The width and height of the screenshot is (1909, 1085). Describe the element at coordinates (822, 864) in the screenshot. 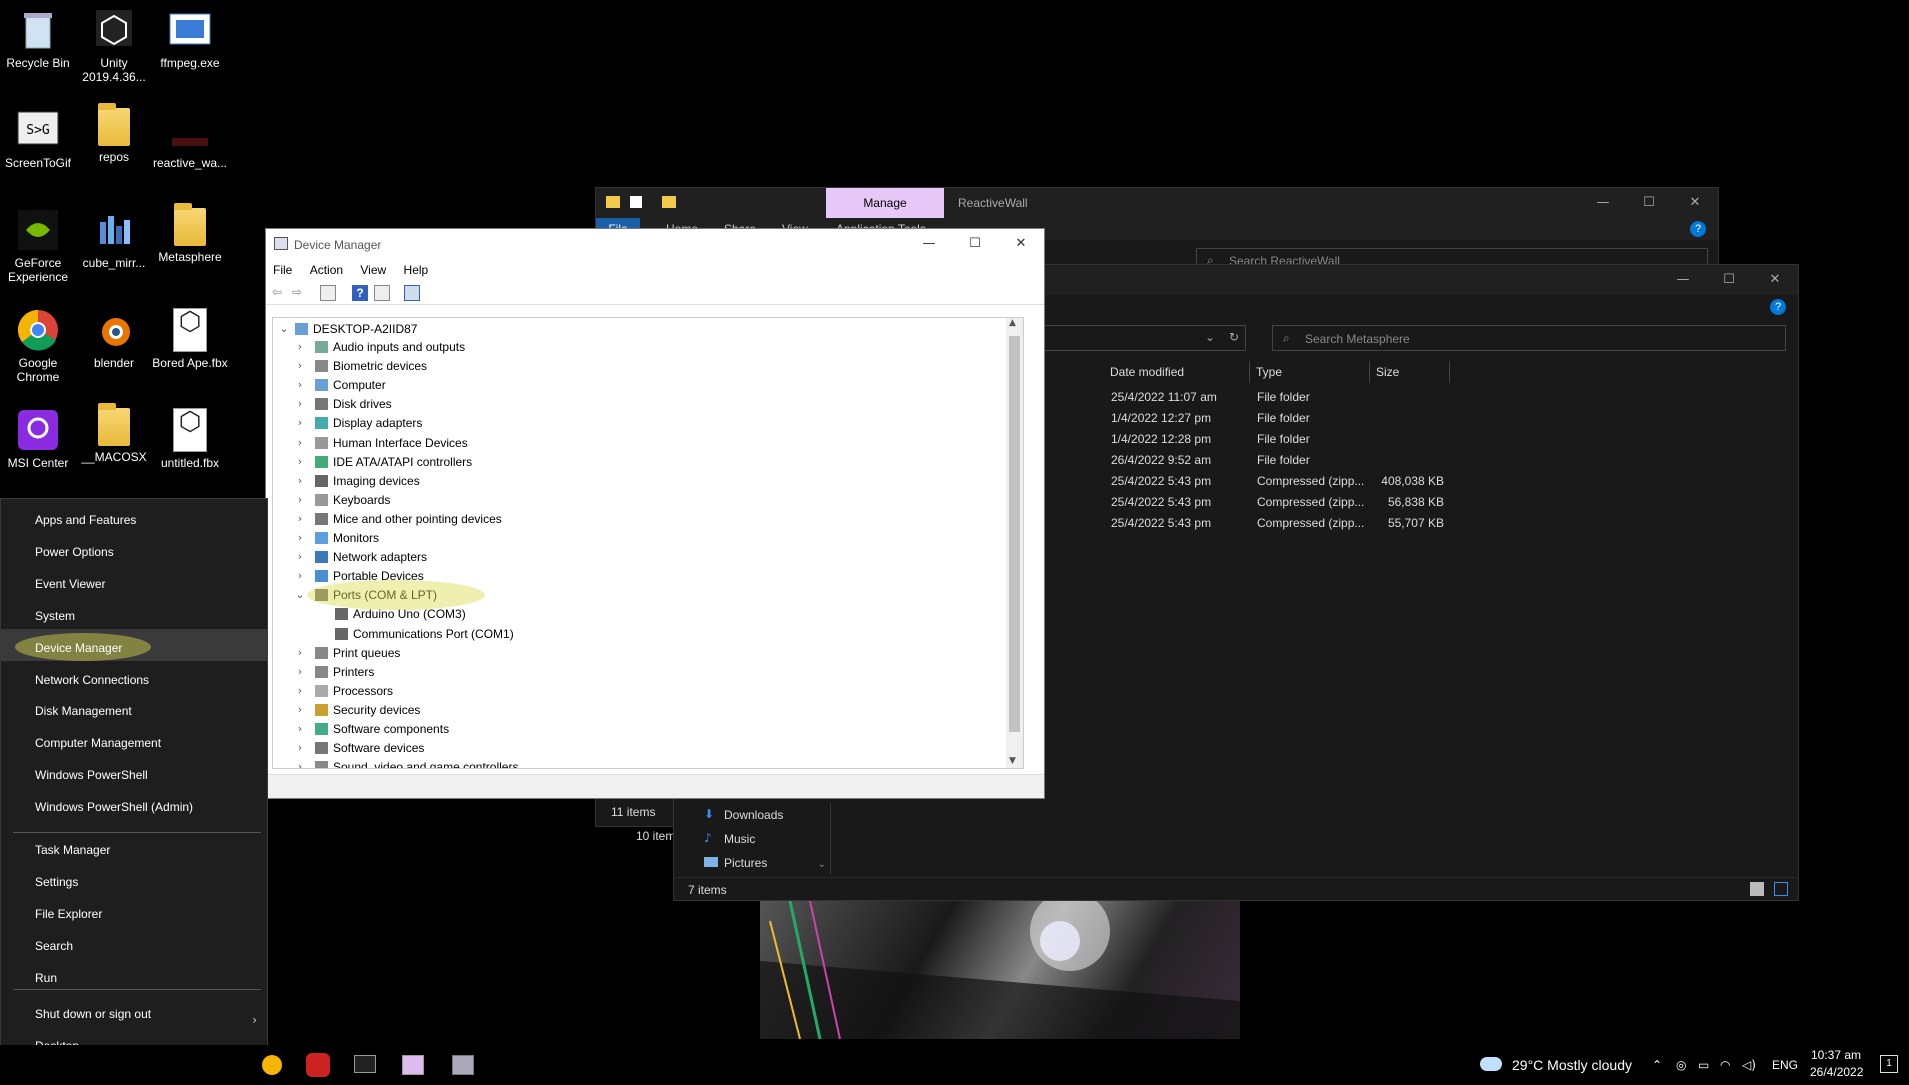

I see `scroll-down-icon: ⌄` at that location.